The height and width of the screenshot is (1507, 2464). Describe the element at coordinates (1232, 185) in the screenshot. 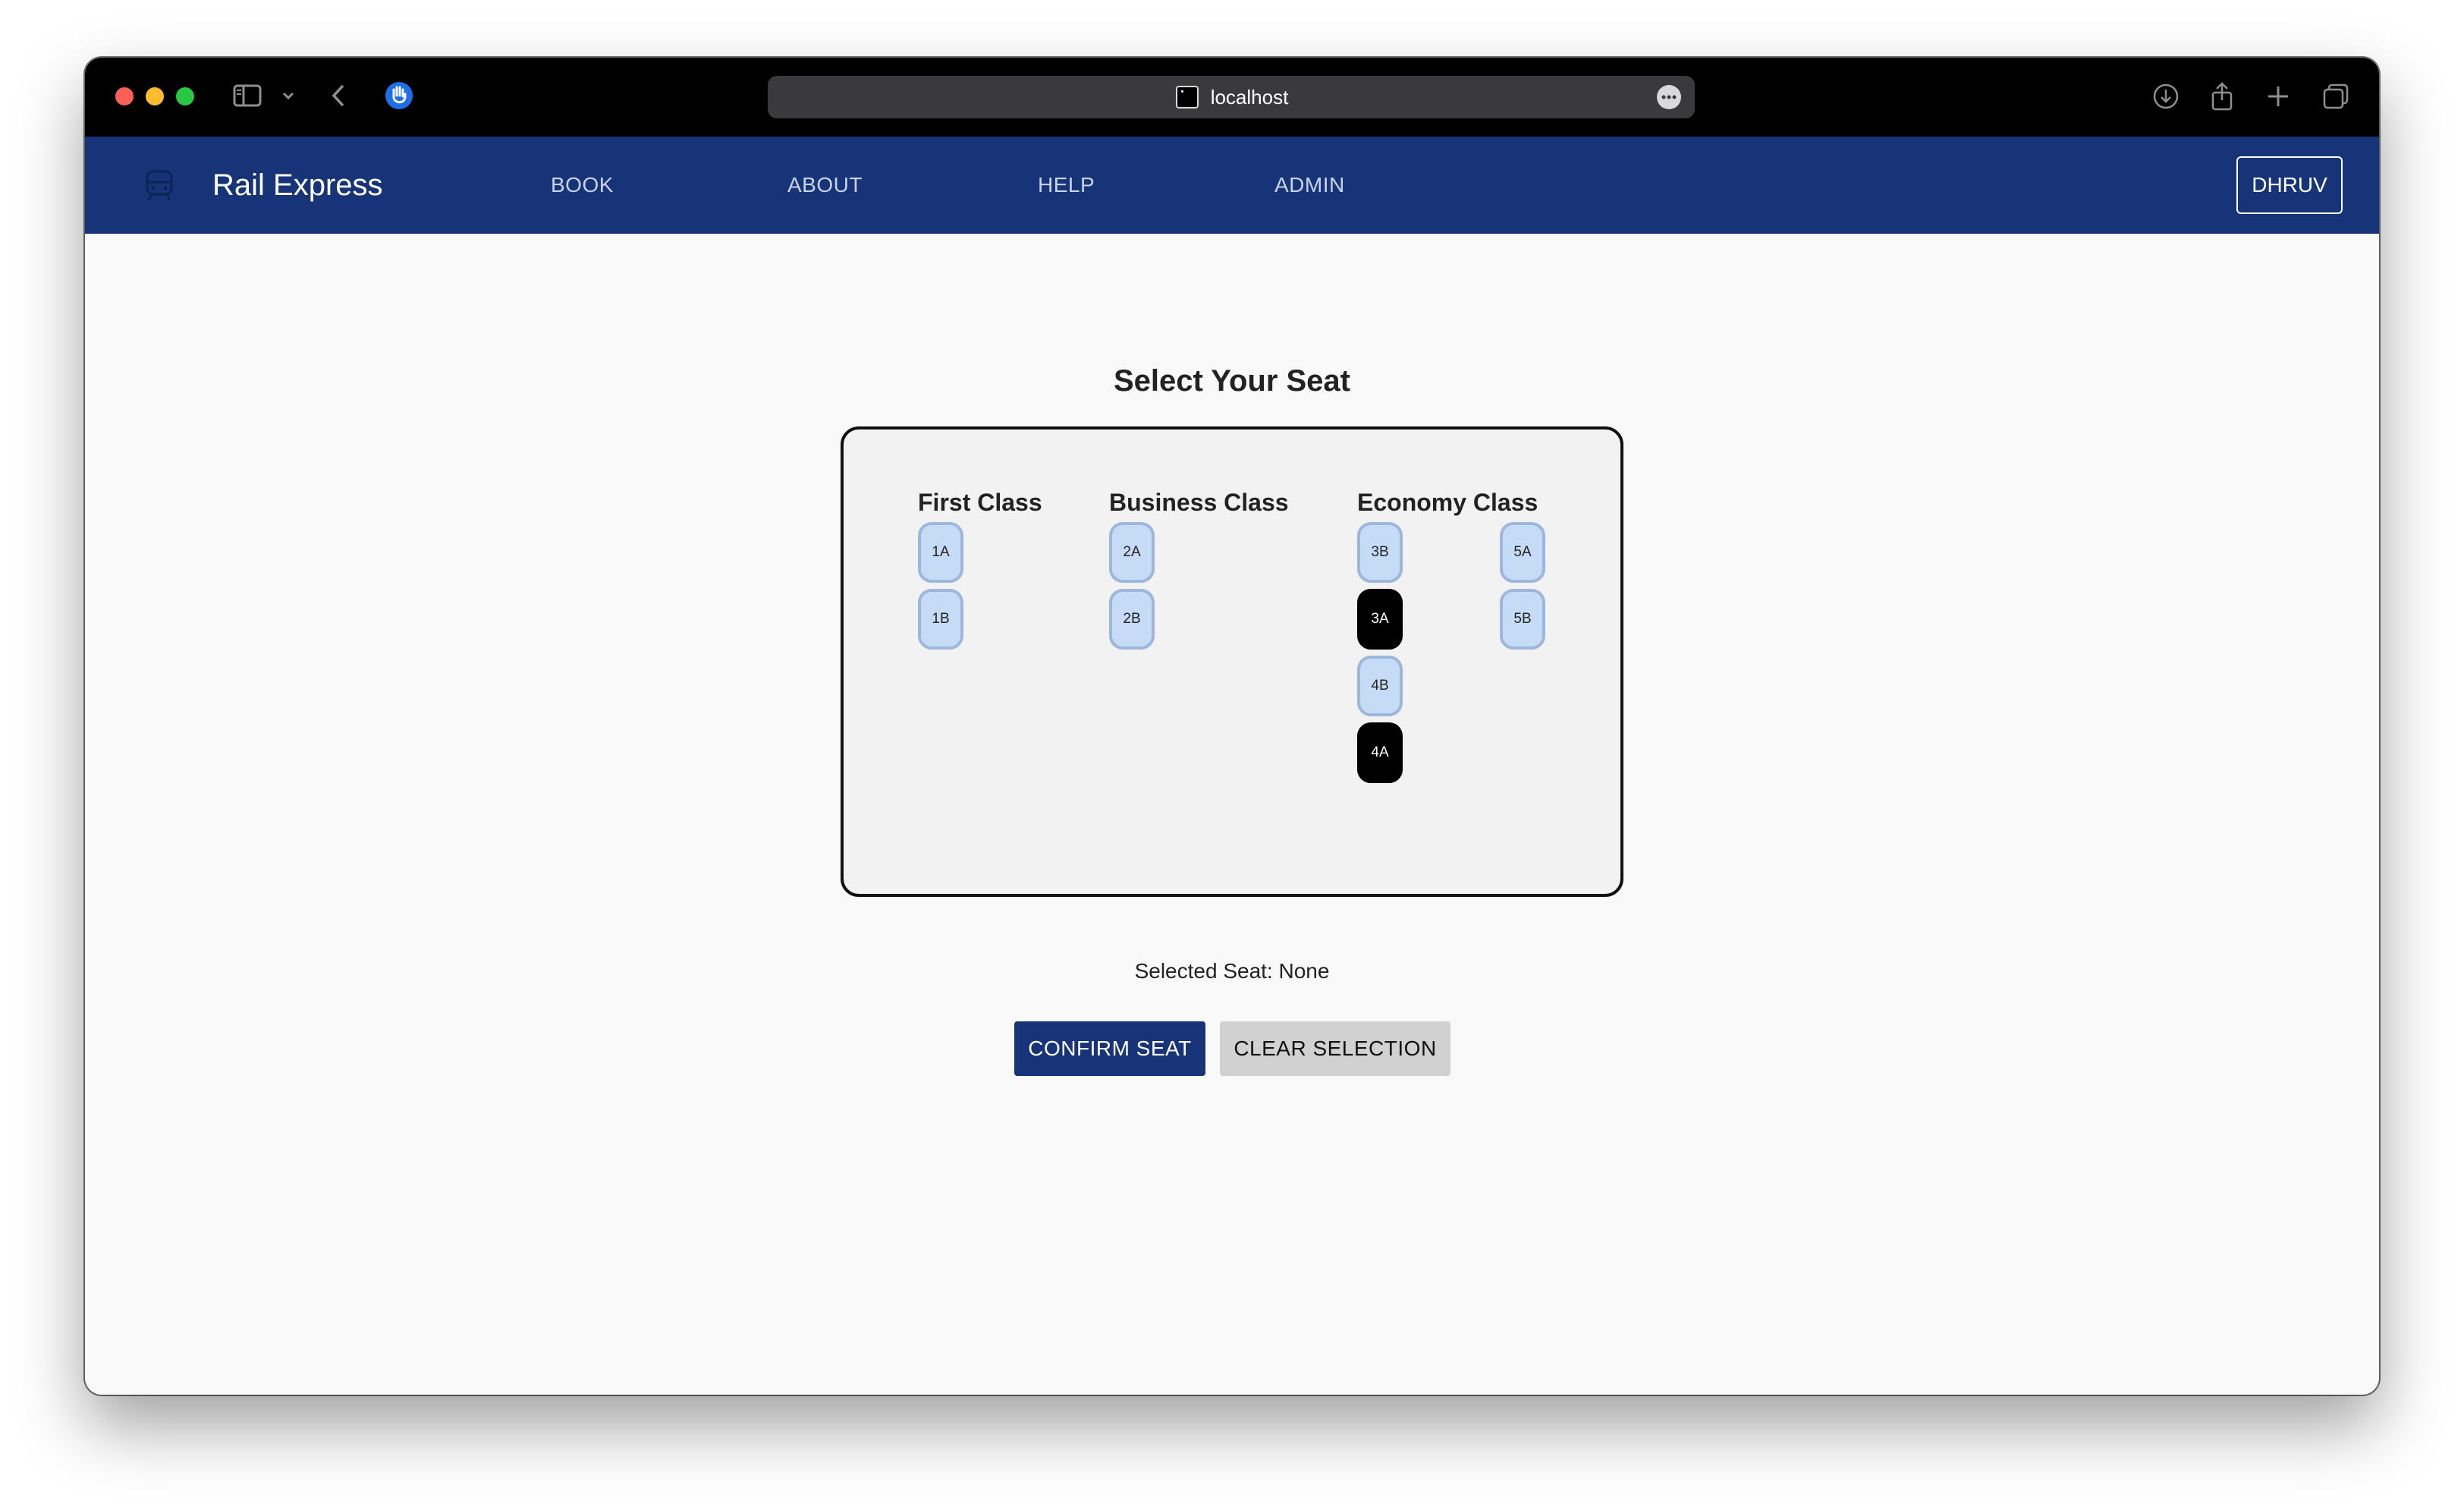

I see `app-header: Rail Express BOOK ABOUT HELP ADMIN DHRUV` at that location.